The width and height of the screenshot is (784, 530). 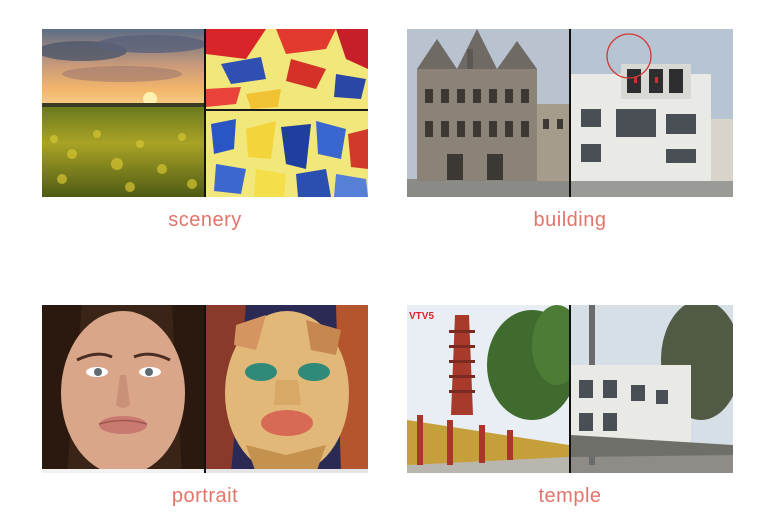 I want to click on temple-original-photo: VTV5, so click(x=488, y=389).